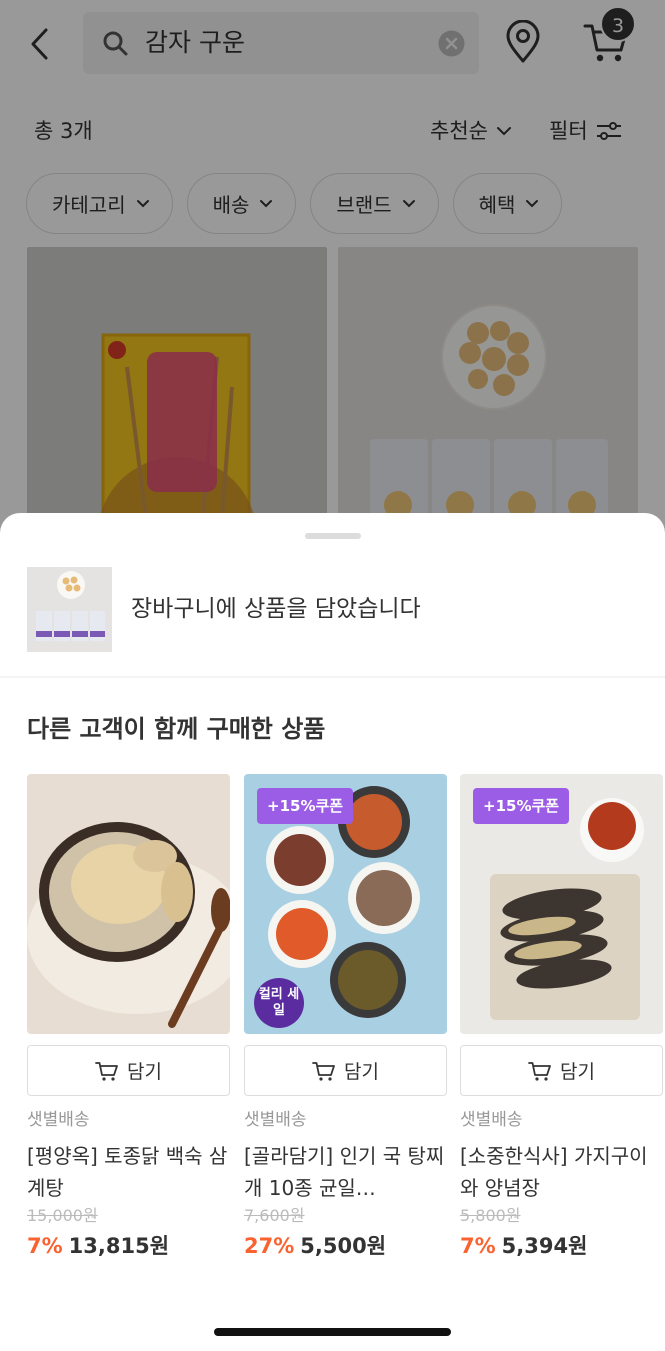 This screenshot has height=1351, width=665. I want to click on price-row: 27% 5,500원, so click(315, 1246).